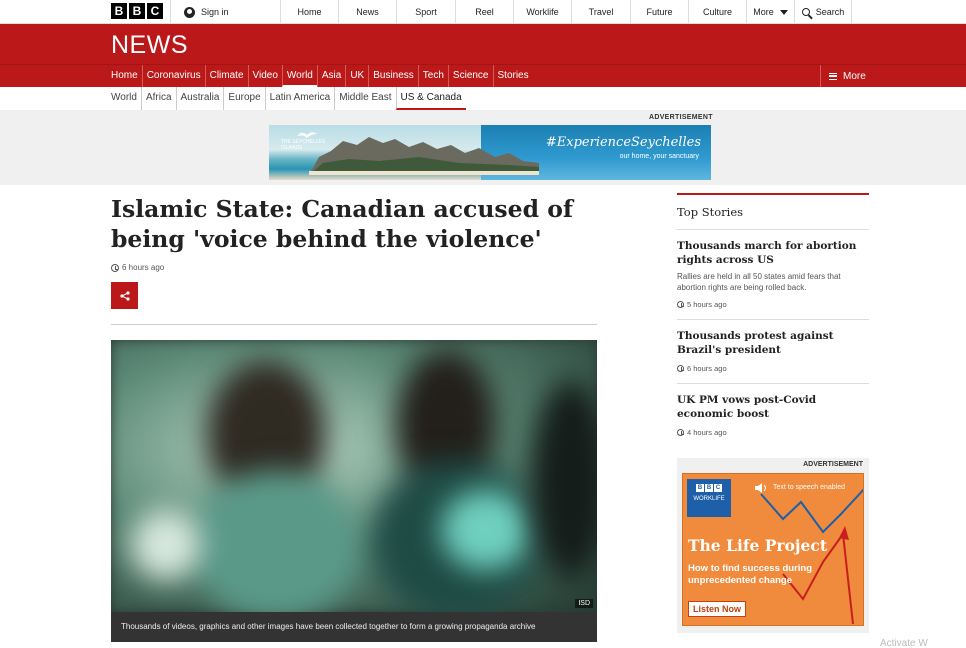 This screenshot has width=966, height=648. Describe the element at coordinates (773, 368) in the screenshot. I see `story-timestamp: 6 hours ago` at that location.